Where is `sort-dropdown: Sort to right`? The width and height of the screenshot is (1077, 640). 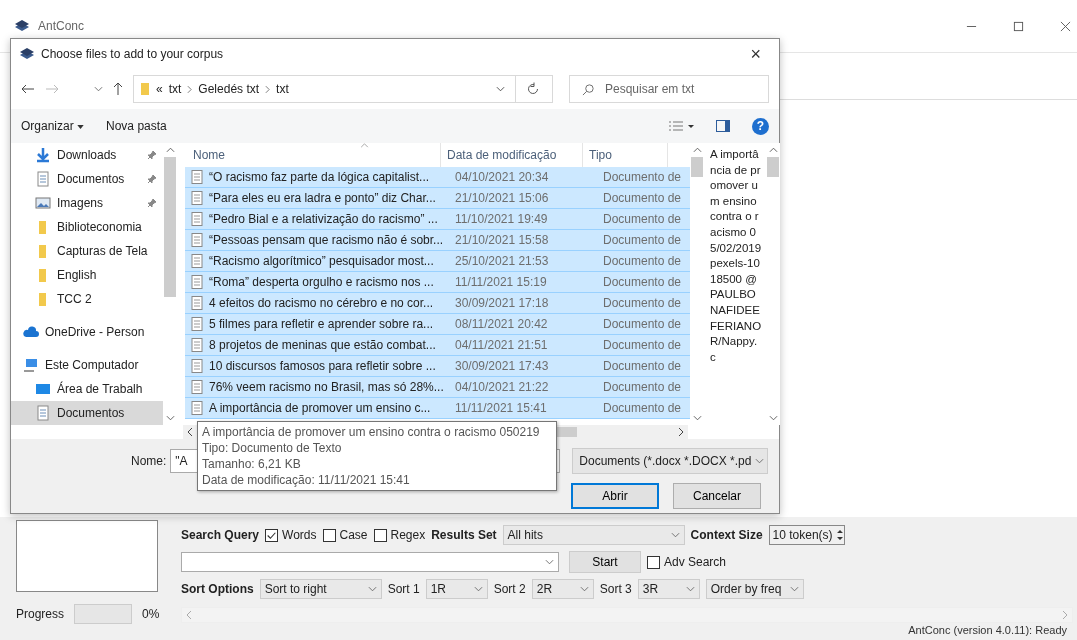 sort-dropdown: Sort to right is located at coordinates (320, 589).